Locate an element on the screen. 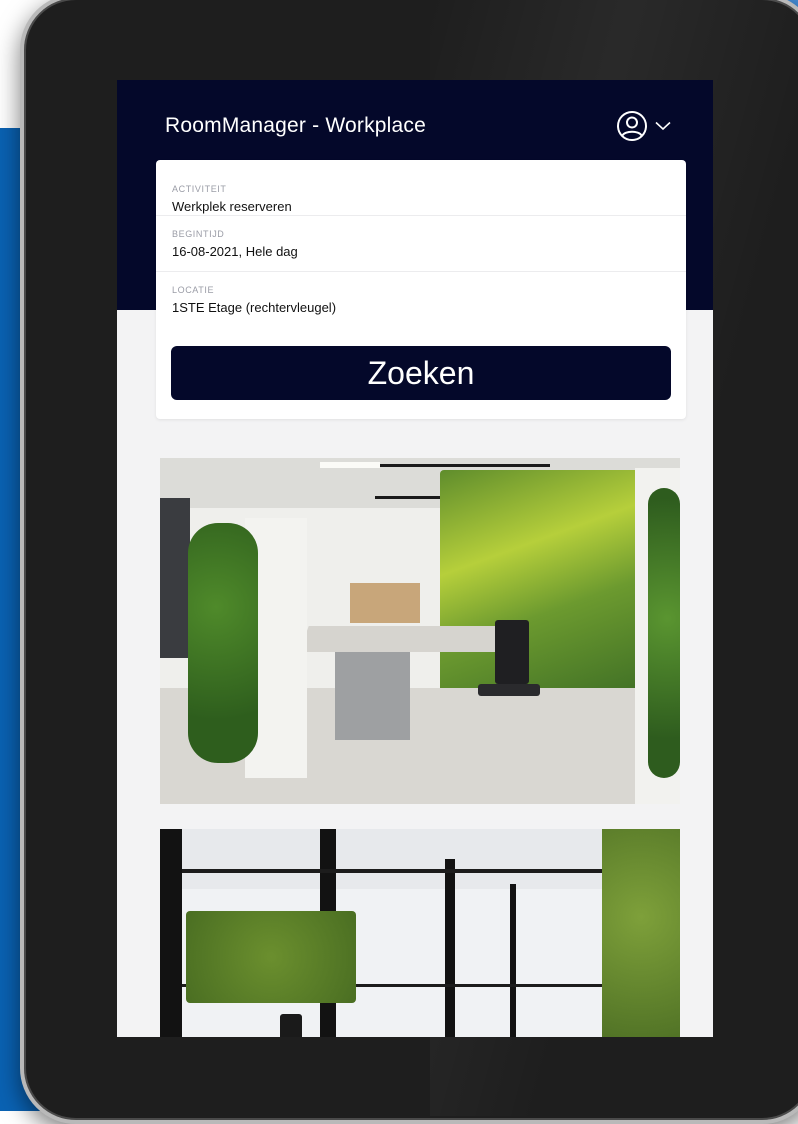 This screenshot has width=798, height=1124. location-field: LOCATIE 1STE Etage (rechtervleugel) is located at coordinates (421, 300).